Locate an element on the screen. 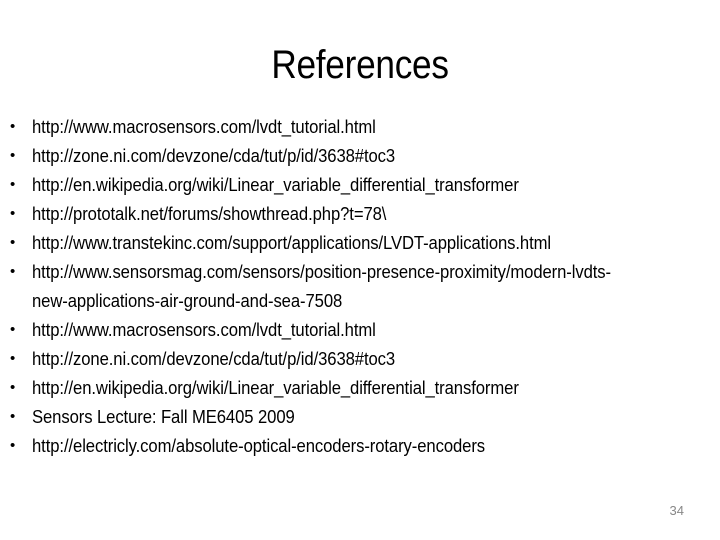  list-item: • Sensors Lecture: Fall ME6405 2009 is located at coordinates (360, 416).